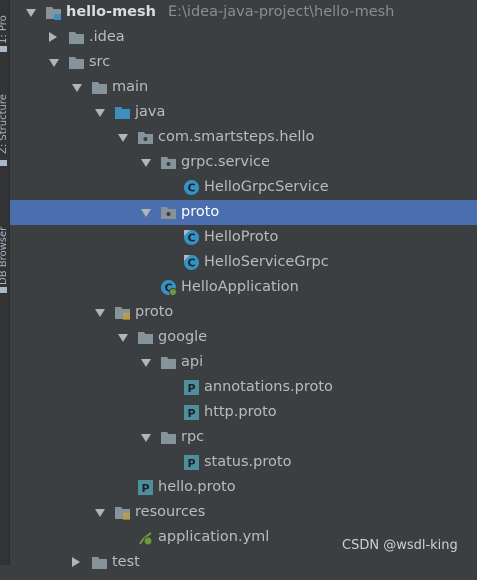 This screenshot has width=477, height=580. I want to click on tree-row: Phello.proto, so click(243, 487).